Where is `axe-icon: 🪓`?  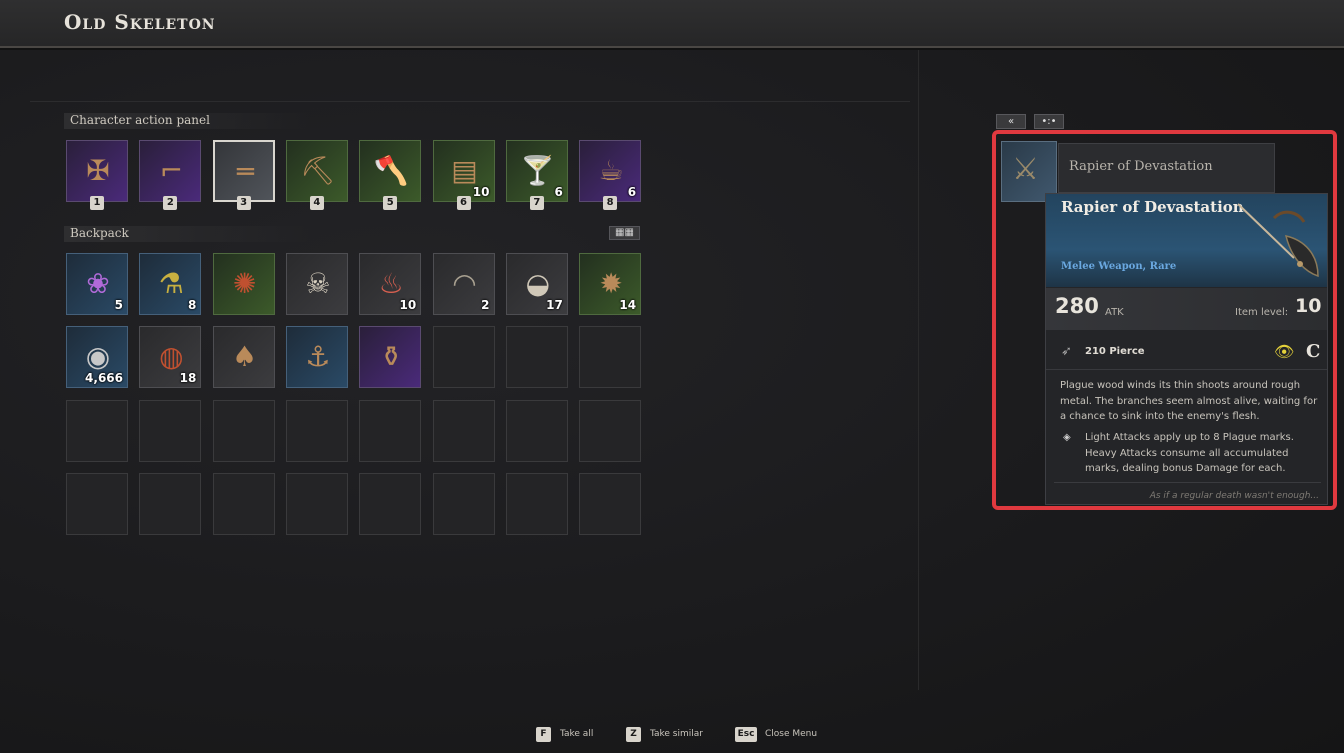
axe-icon: 🪓 is located at coordinates (391, 170).